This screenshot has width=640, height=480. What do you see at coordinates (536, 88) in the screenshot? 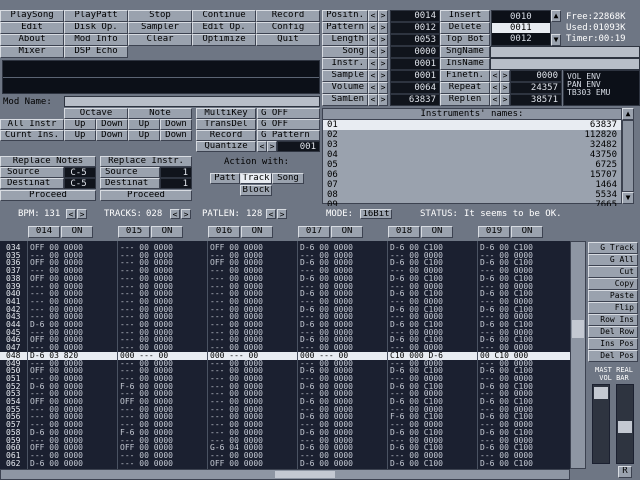
I see `repeat-value: 24357` at bounding box center [536, 88].